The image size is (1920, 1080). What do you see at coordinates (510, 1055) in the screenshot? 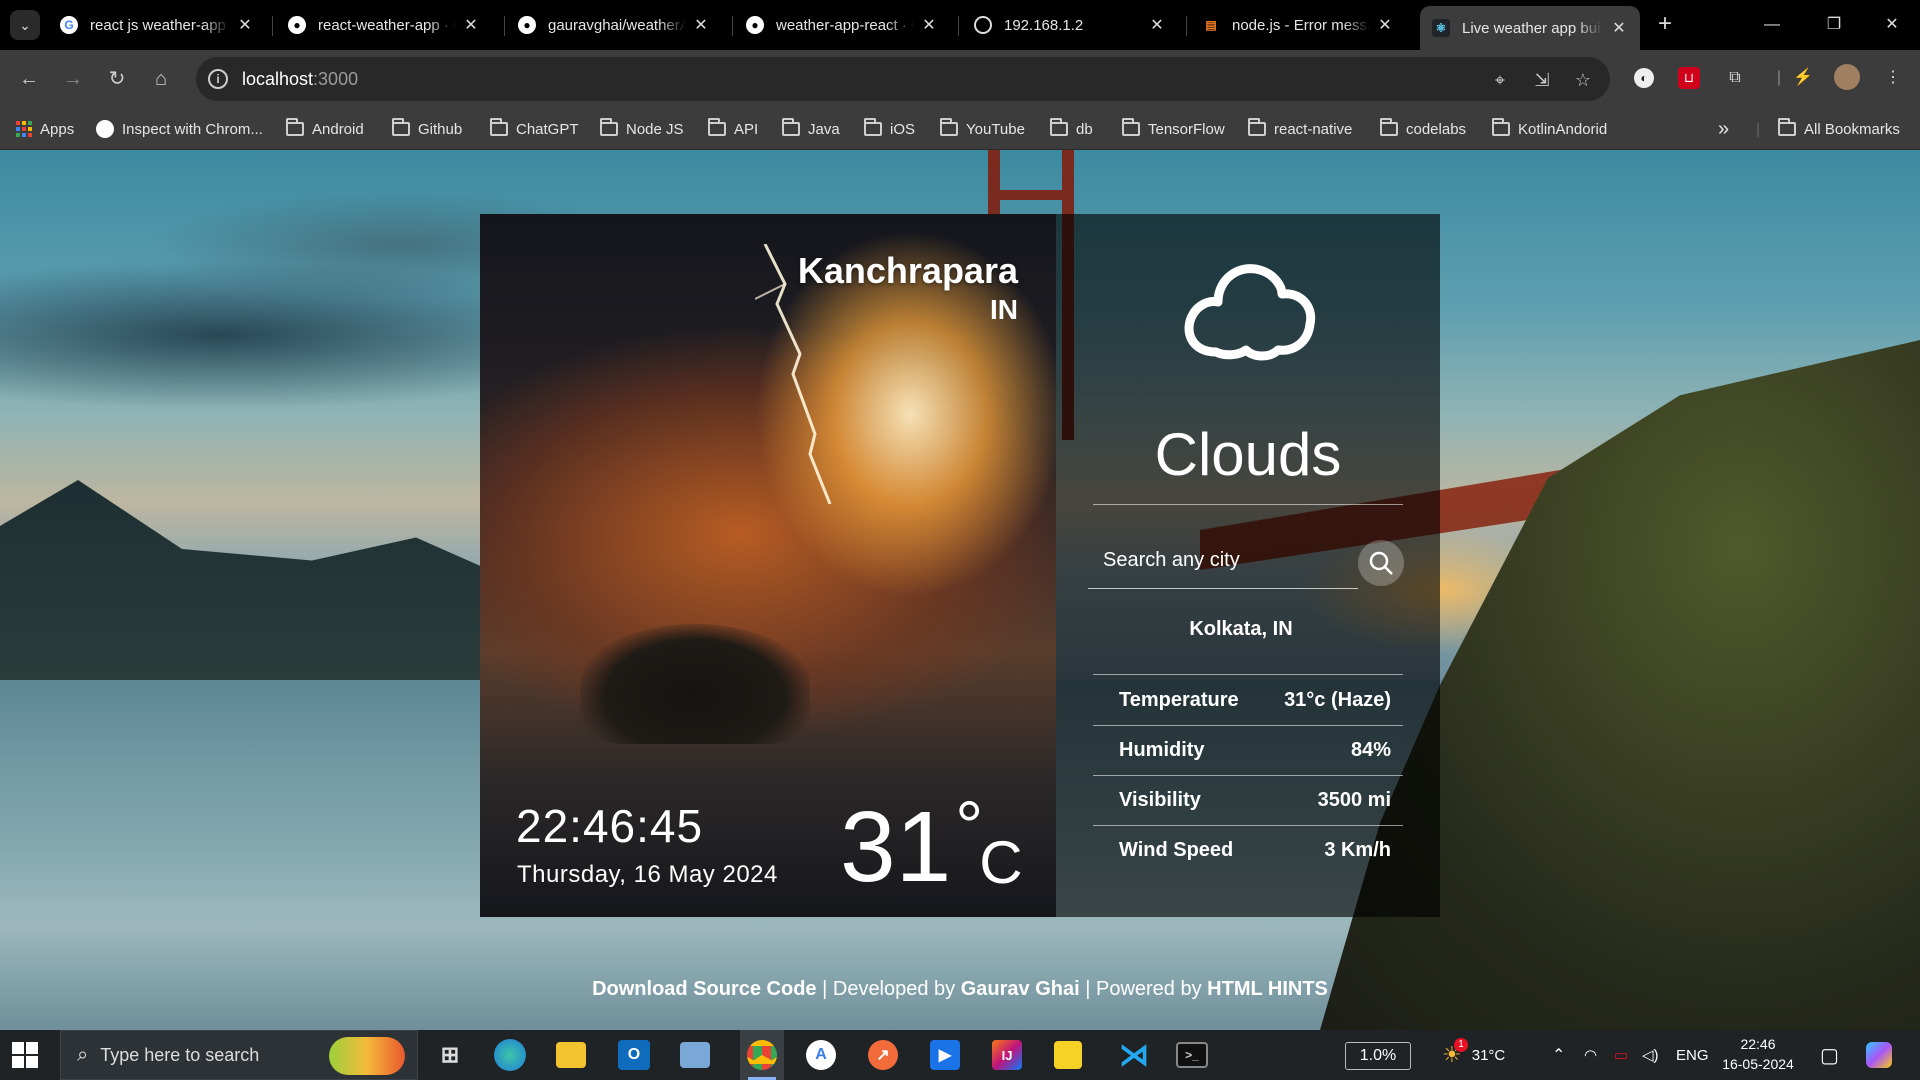
I see `edge-icon` at bounding box center [510, 1055].